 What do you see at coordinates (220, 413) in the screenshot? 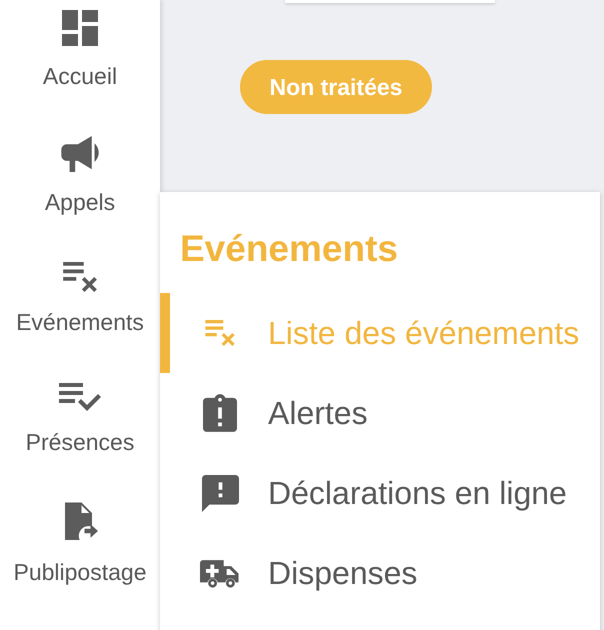
I see `clipboard-alert-icon` at bounding box center [220, 413].